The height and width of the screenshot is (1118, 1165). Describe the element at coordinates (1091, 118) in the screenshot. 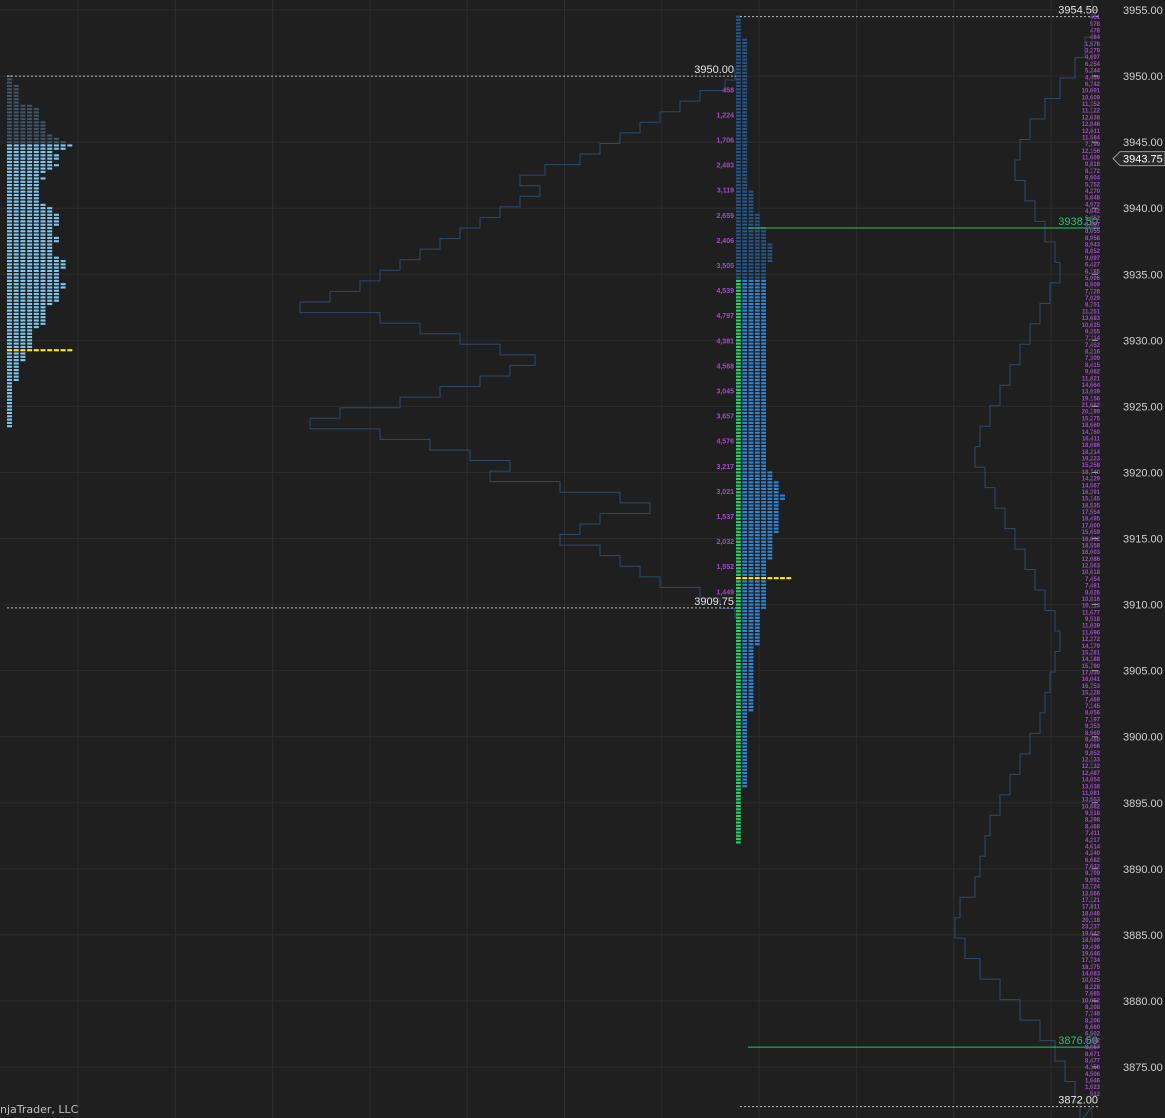

I see `right-volume-label: 12,638` at that location.